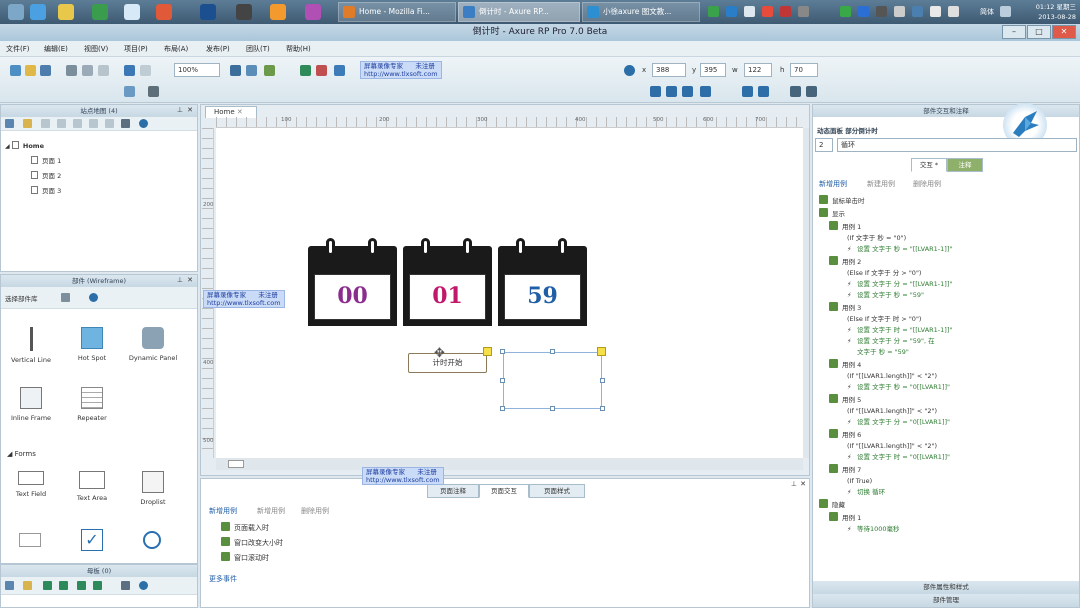  Describe the element at coordinates (152, 540) in the screenshot. I see `radio-button-icon` at that location.